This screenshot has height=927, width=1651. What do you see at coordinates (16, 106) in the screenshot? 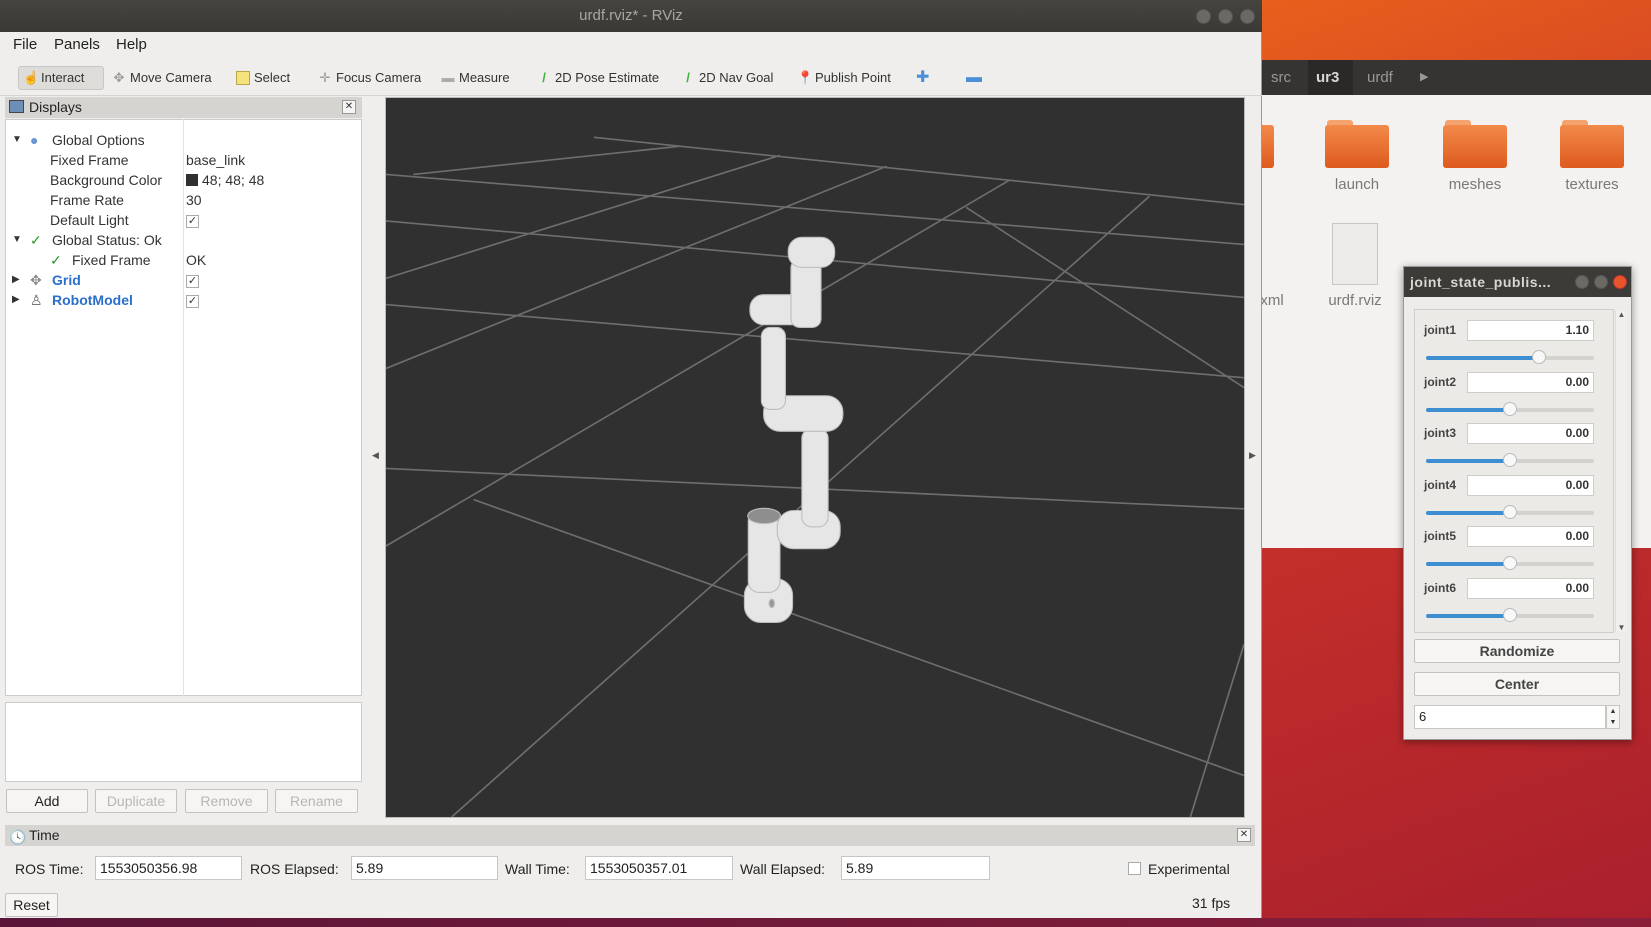
I see `monitor-icon` at bounding box center [16, 106].